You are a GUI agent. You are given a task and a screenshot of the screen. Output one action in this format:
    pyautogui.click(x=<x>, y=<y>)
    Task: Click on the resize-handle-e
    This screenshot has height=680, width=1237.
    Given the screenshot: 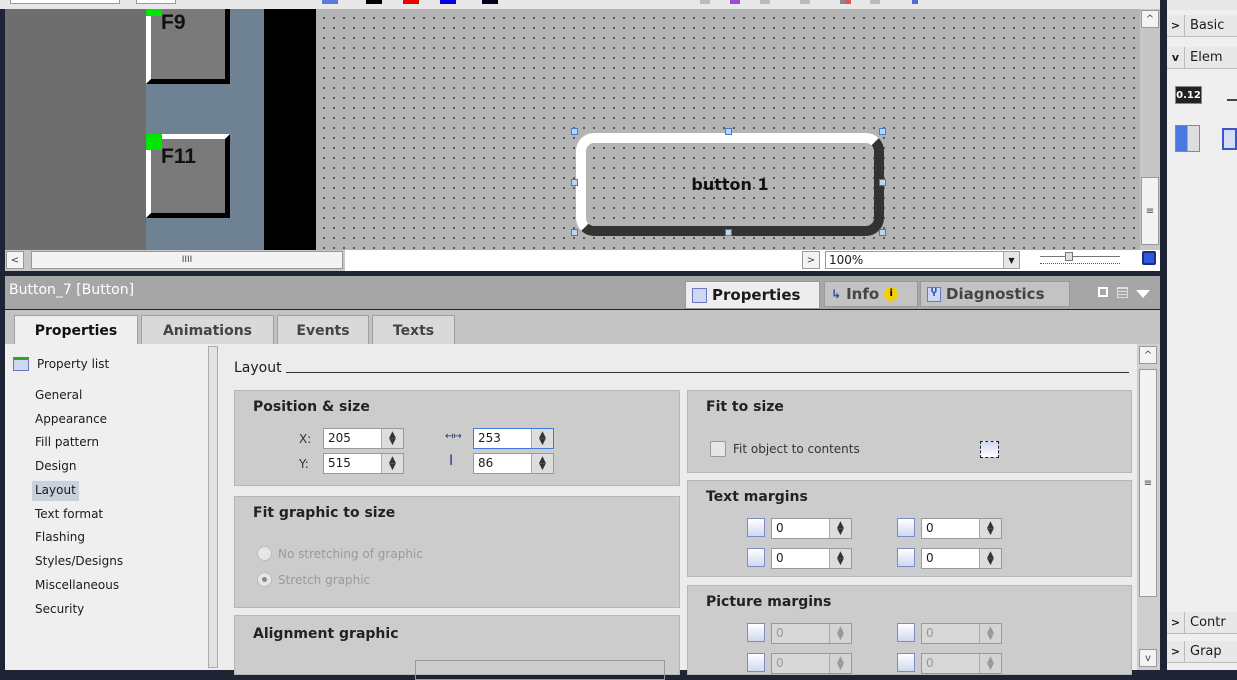 What is the action you would take?
    pyautogui.click(x=882, y=182)
    